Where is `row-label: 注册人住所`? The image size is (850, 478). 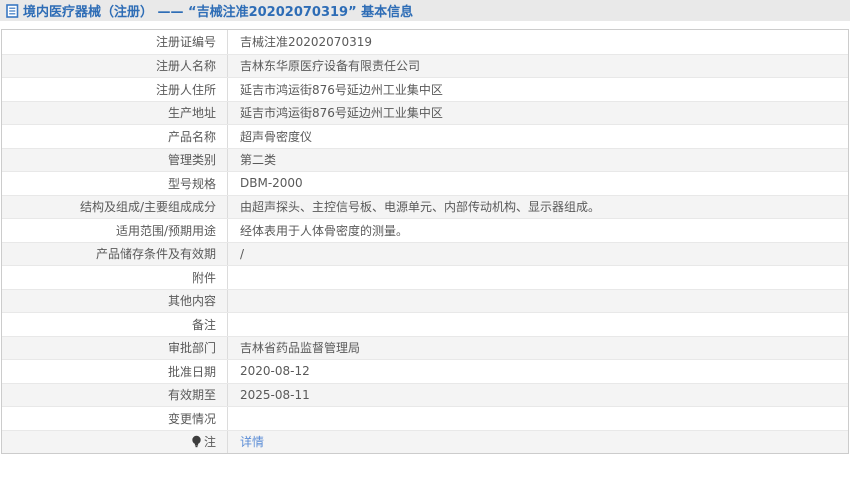 row-label: 注册人住所 is located at coordinates (115, 89).